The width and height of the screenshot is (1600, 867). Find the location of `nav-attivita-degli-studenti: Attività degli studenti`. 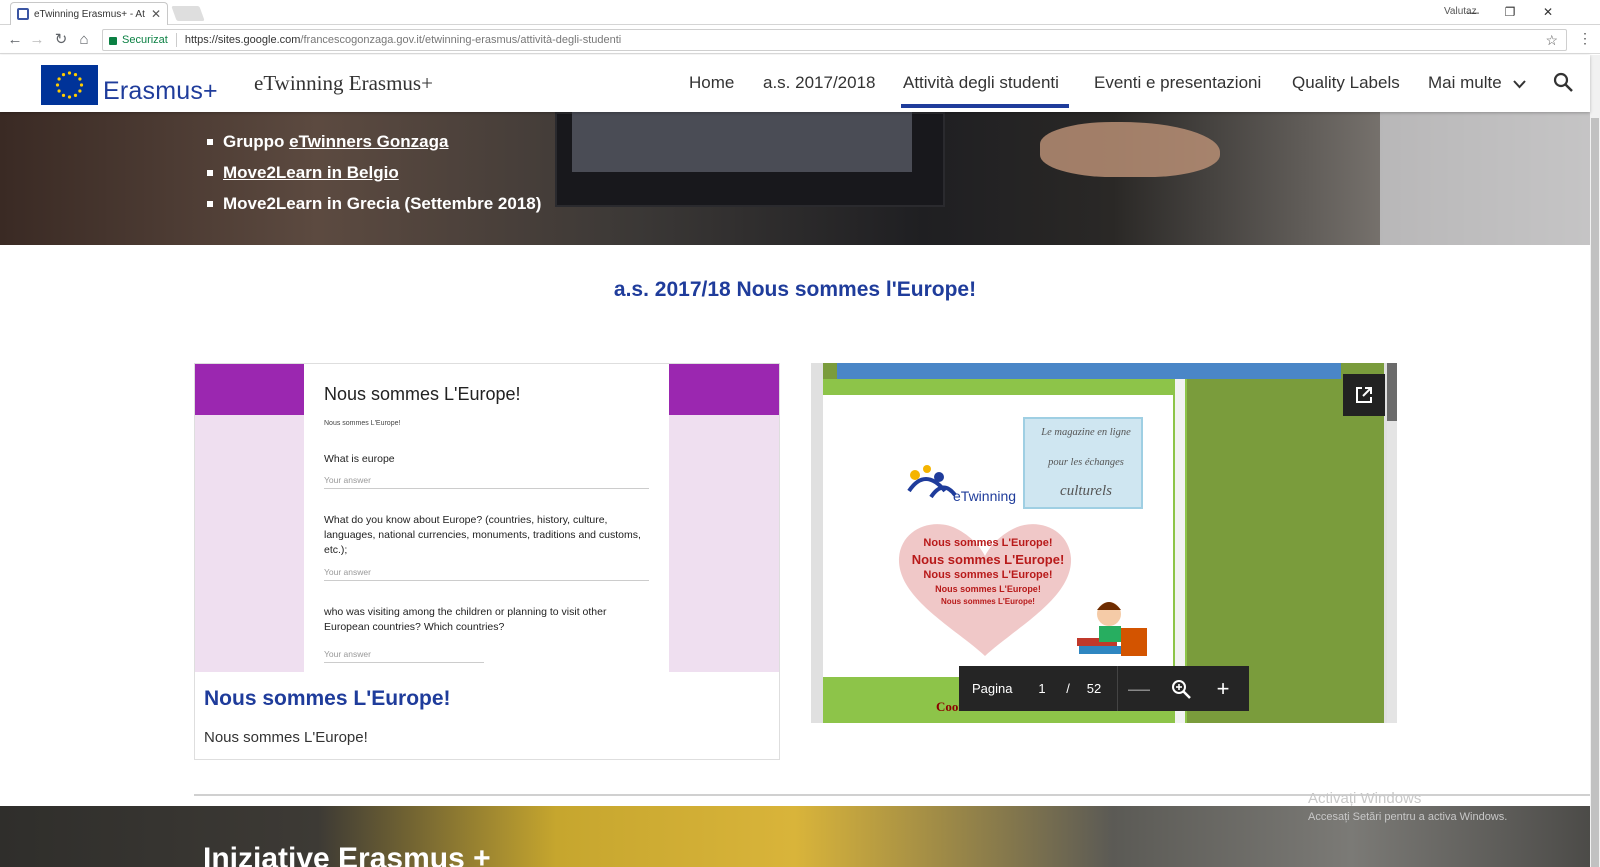

nav-attivita-degli-studenti: Attività degli studenti is located at coordinates (981, 83).